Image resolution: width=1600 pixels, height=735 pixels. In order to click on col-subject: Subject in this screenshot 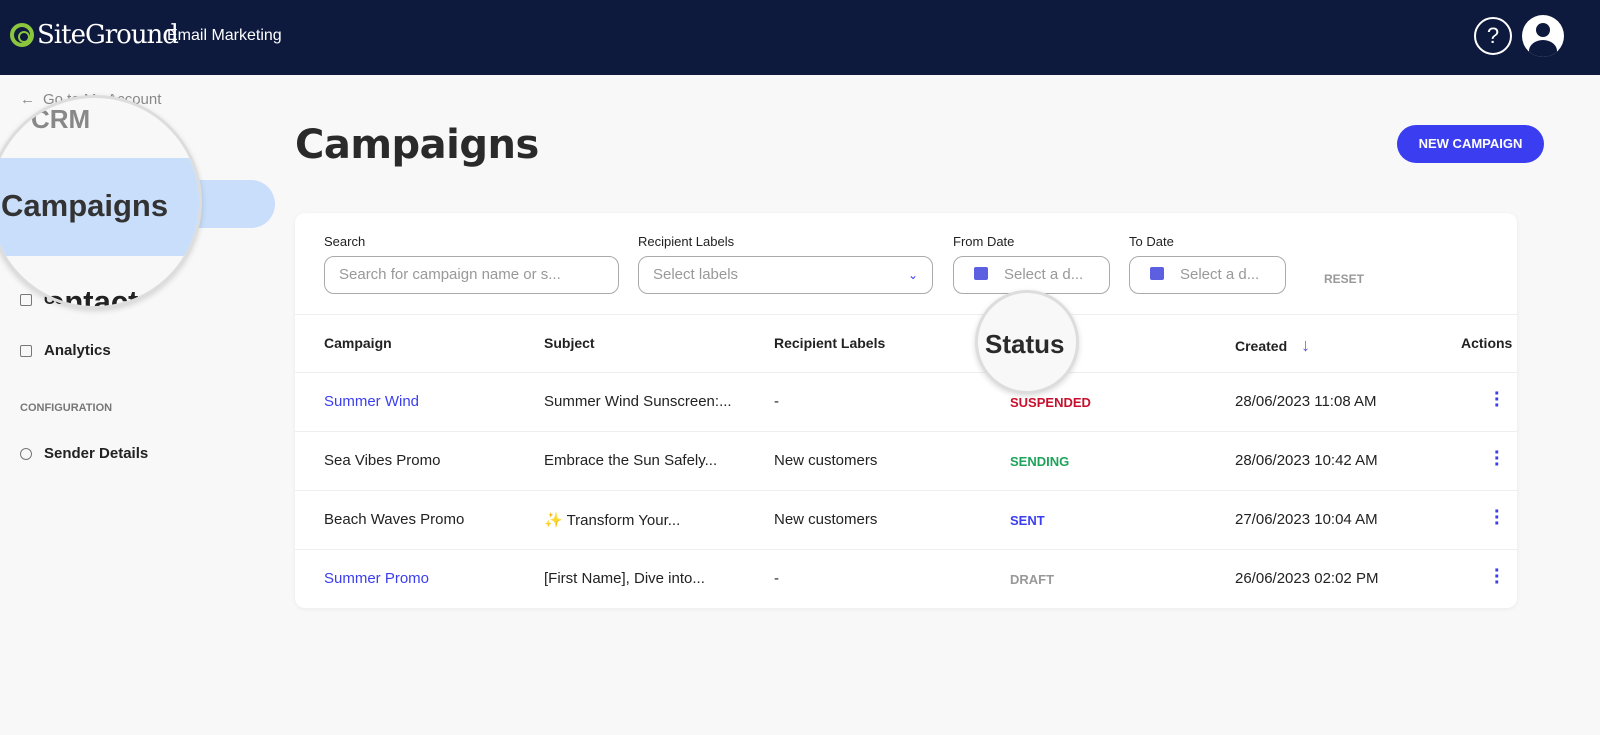, I will do `click(569, 343)`.